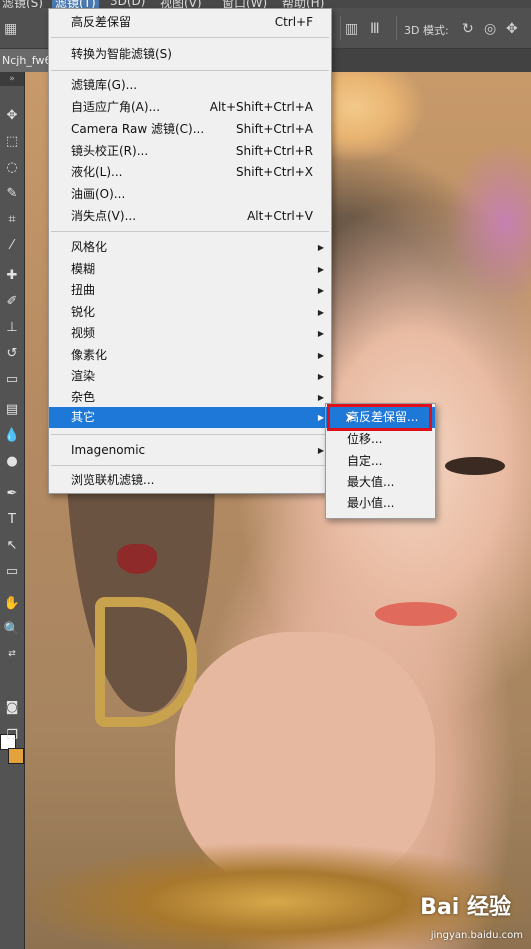 This screenshot has height=949, width=531. I want to click on healing-brush-tool-icon: ✚, so click(12, 276).